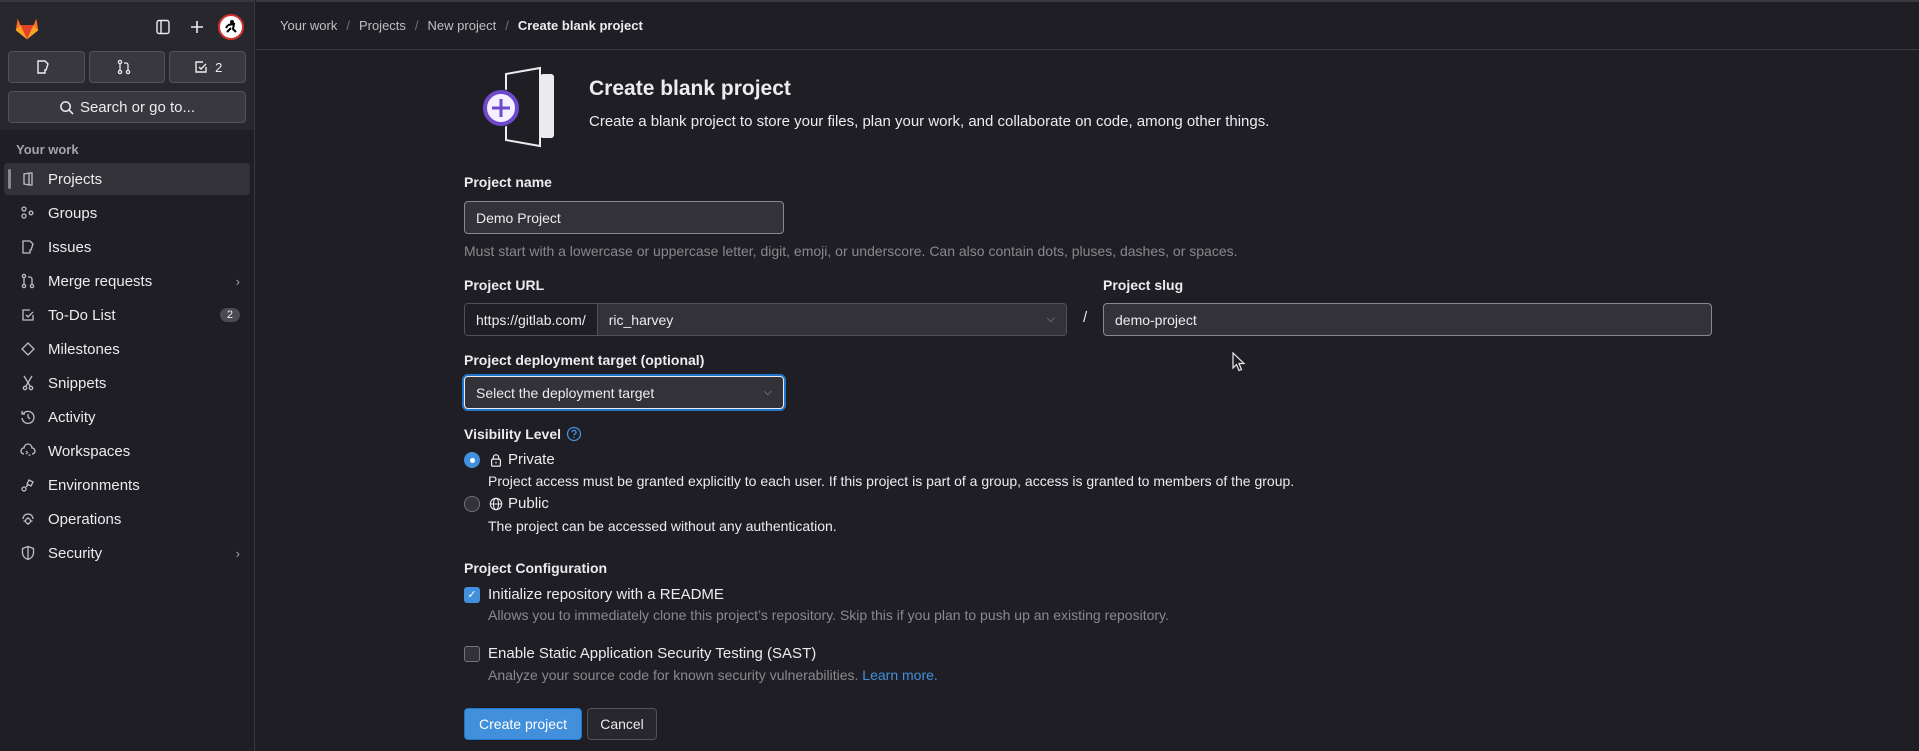 The width and height of the screenshot is (1919, 751). What do you see at coordinates (28, 417) in the screenshot?
I see `history-icon` at bounding box center [28, 417].